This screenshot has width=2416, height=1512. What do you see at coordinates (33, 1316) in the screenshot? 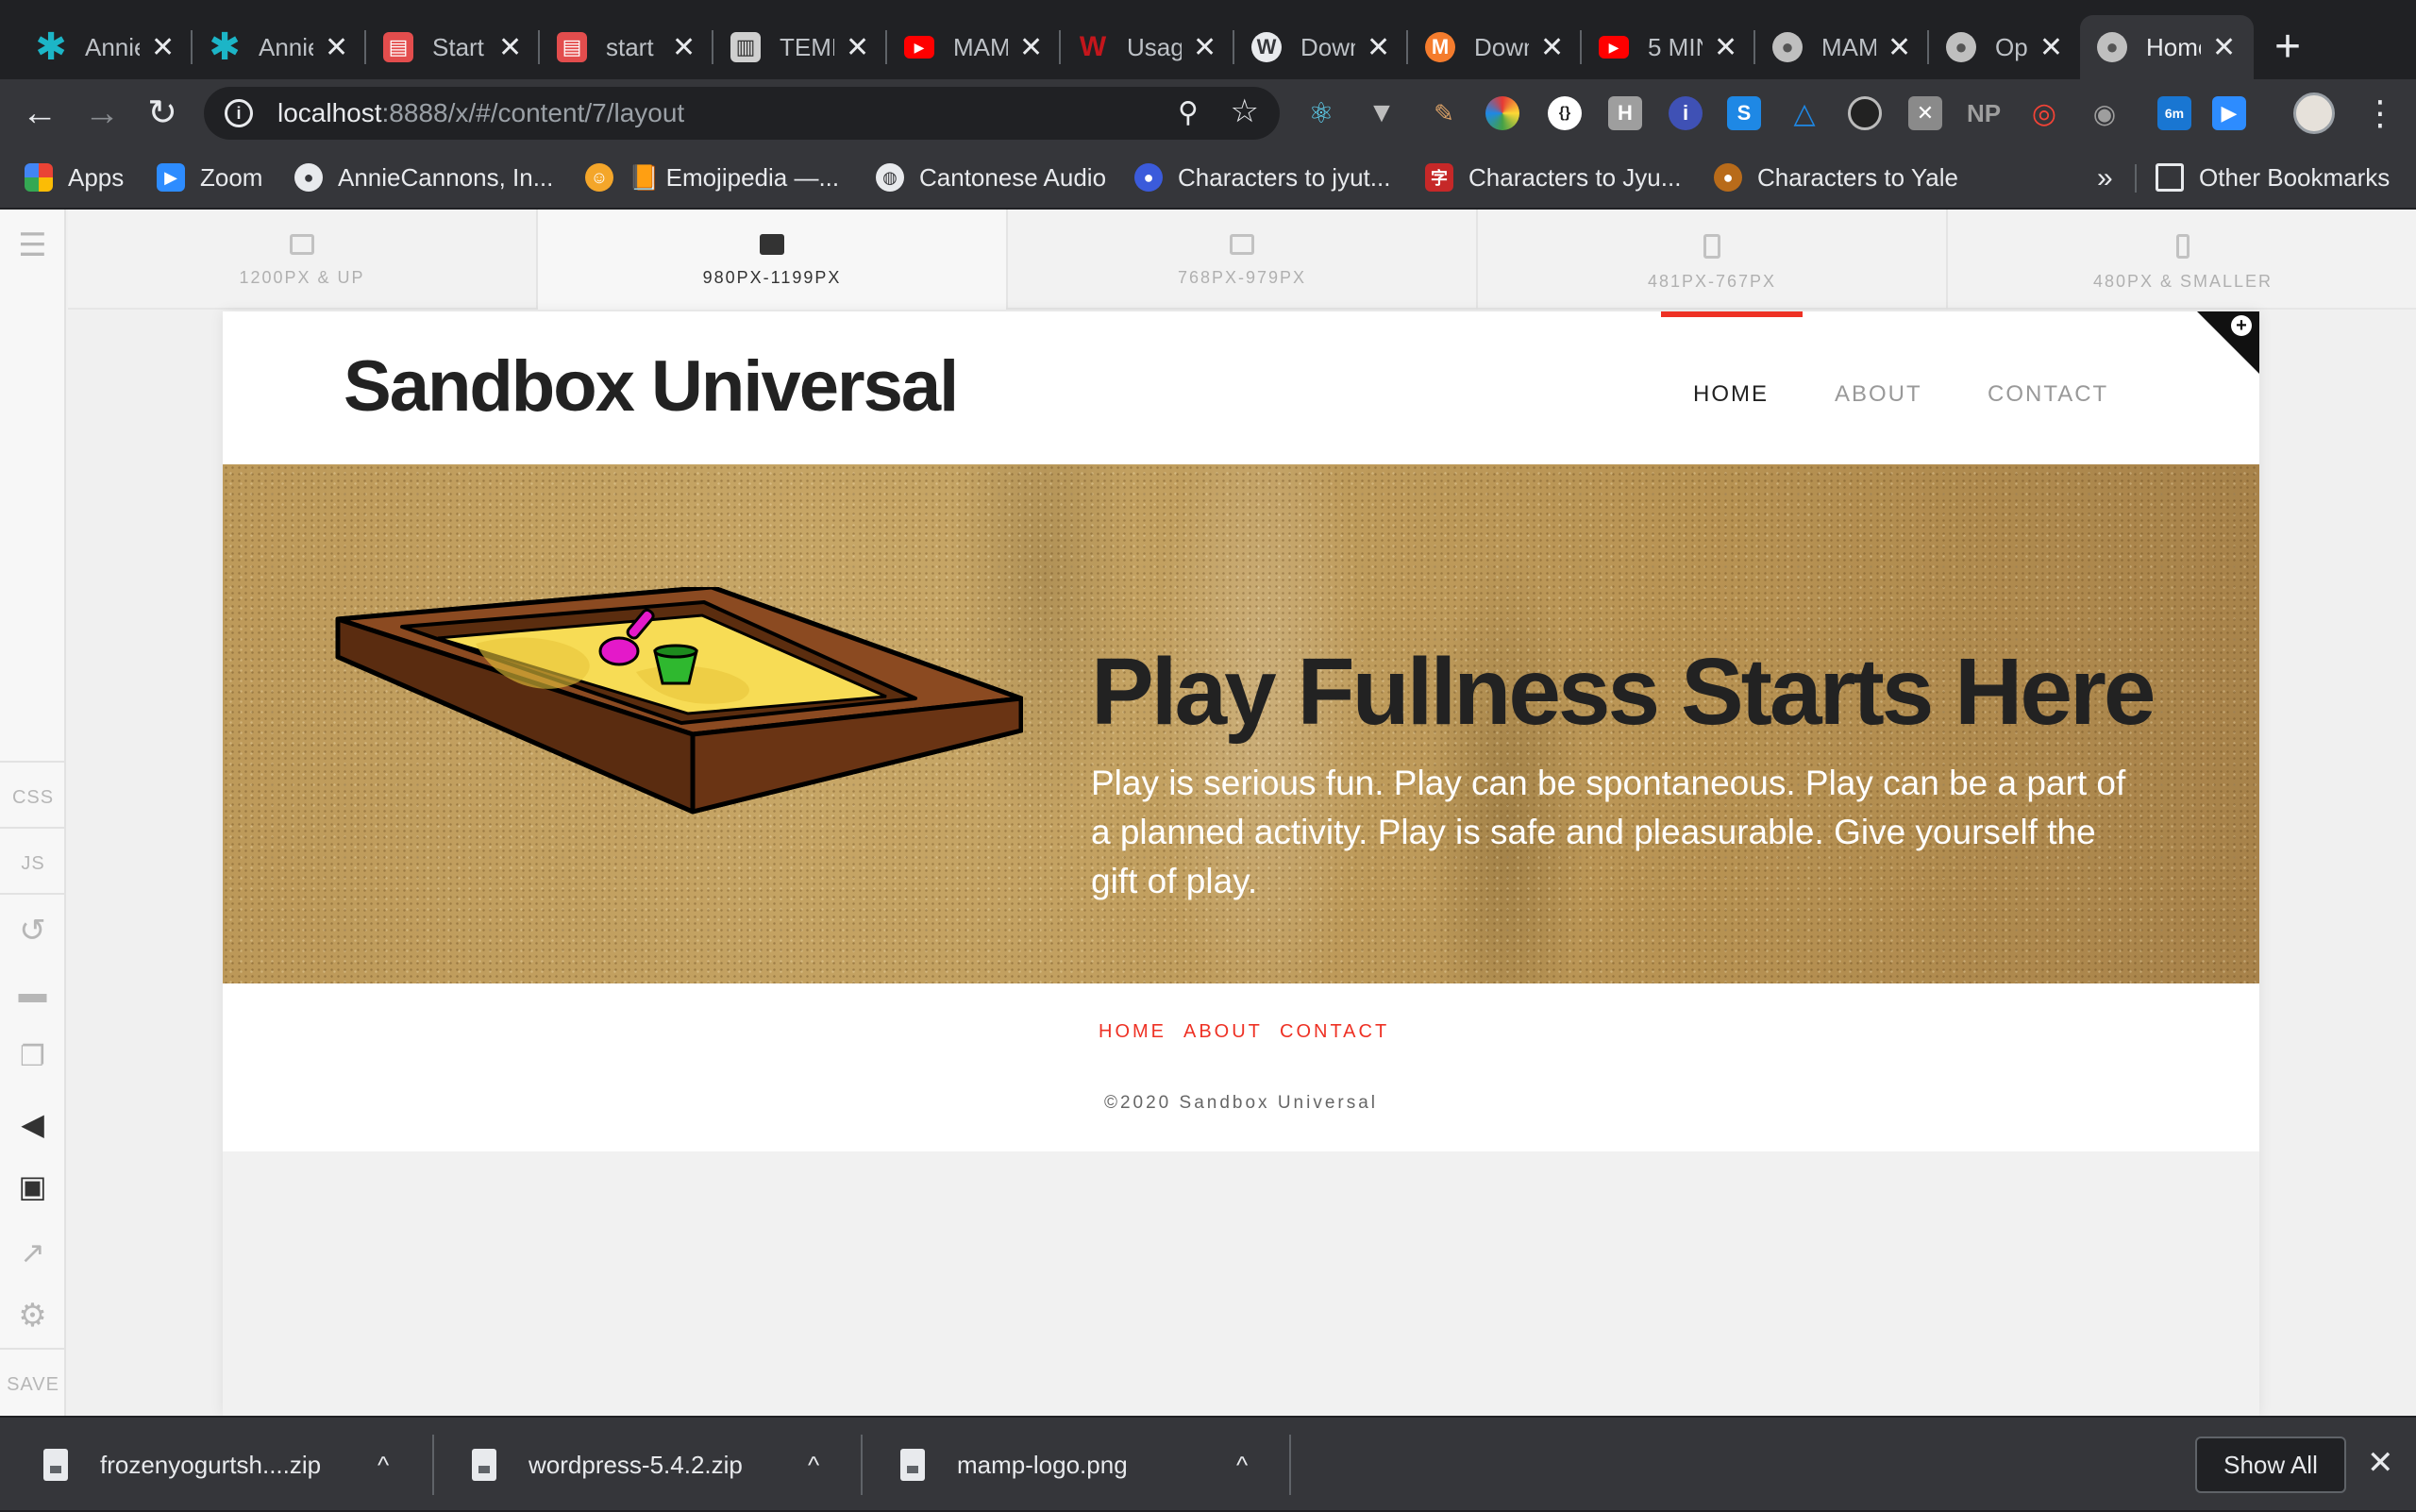
I see `gear-icon: ⚙` at bounding box center [33, 1316].